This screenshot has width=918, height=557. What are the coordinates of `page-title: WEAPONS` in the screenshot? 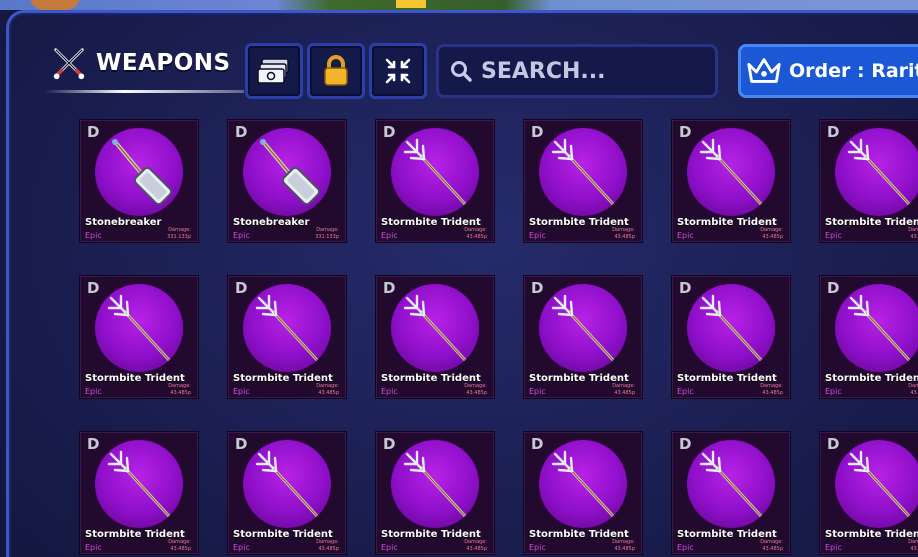 It's located at (163, 63).